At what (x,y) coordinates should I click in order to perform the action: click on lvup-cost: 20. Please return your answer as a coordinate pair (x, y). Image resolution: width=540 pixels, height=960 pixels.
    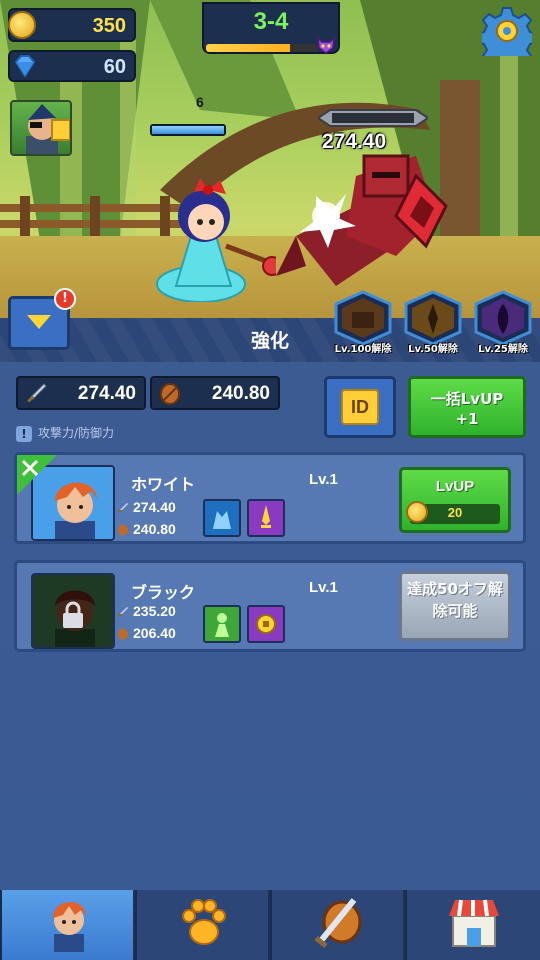
    Looking at the image, I should click on (453, 512).